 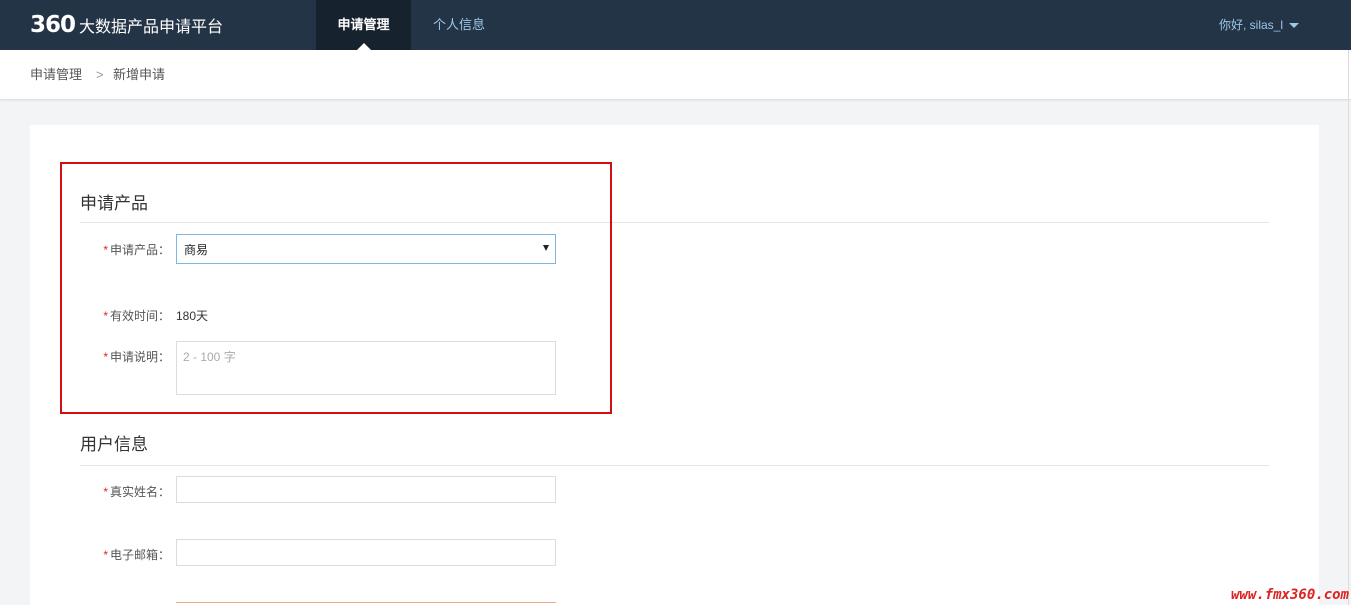 What do you see at coordinates (151, 27) in the screenshot?
I see `logo-text: 大数据产品申请平台` at bounding box center [151, 27].